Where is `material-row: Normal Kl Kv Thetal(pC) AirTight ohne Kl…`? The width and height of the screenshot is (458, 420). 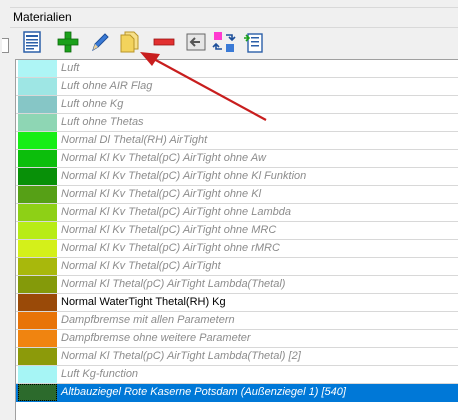 material-row: Normal Kl Kv Thetal(pC) AirTight ohne Kl… is located at coordinates (237, 177).